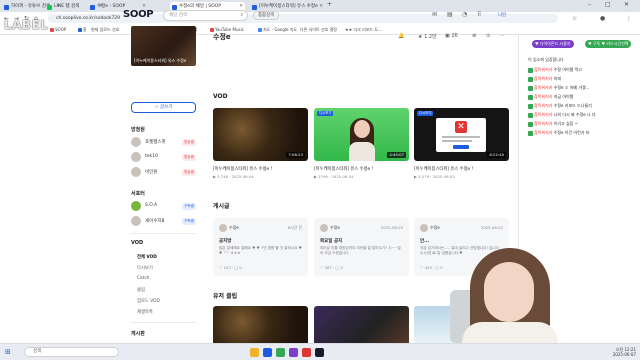 The image size is (640, 360). What do you see at coordinates (241, 15) in the screenshot?
I see `search-icon: ⌕` at bounding box center [241, 15].